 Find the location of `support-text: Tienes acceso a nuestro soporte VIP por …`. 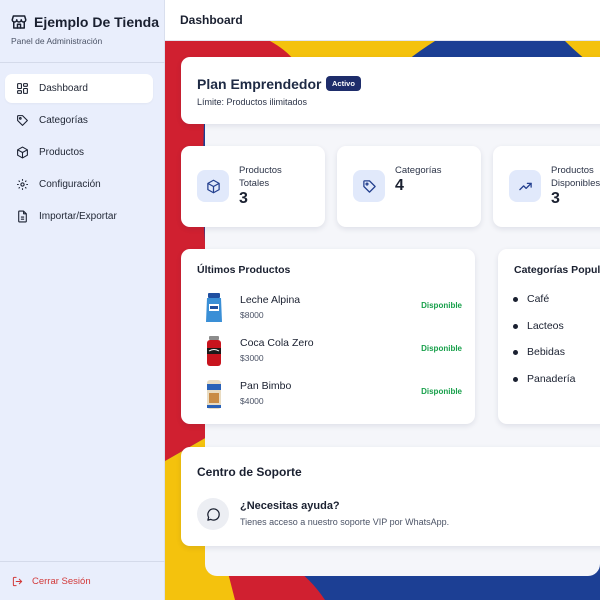

support-text: Tienes acceso a nuestro soporte VIP por … is located at coordinates (345, 522).